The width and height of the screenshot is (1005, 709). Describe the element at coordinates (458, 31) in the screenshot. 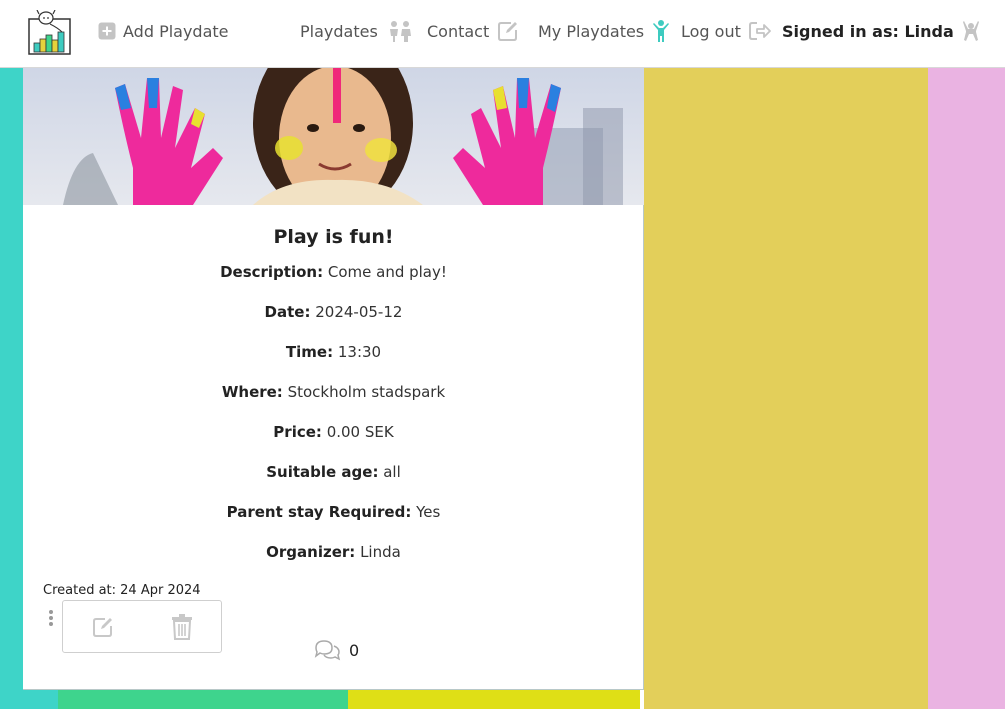

I see `nav-contact-label: Contact` at that location.